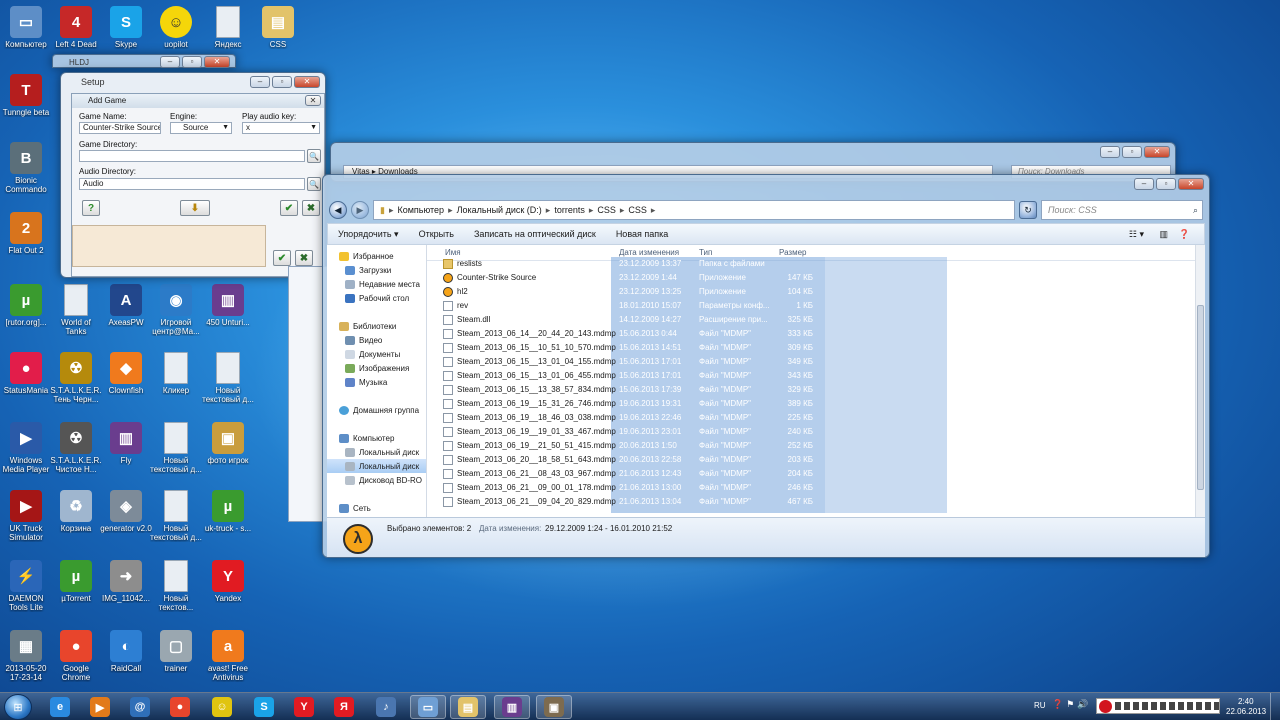 This screenshot has width=1280, height=720. I want to click on taskbar-button: @, so click(140, 707).